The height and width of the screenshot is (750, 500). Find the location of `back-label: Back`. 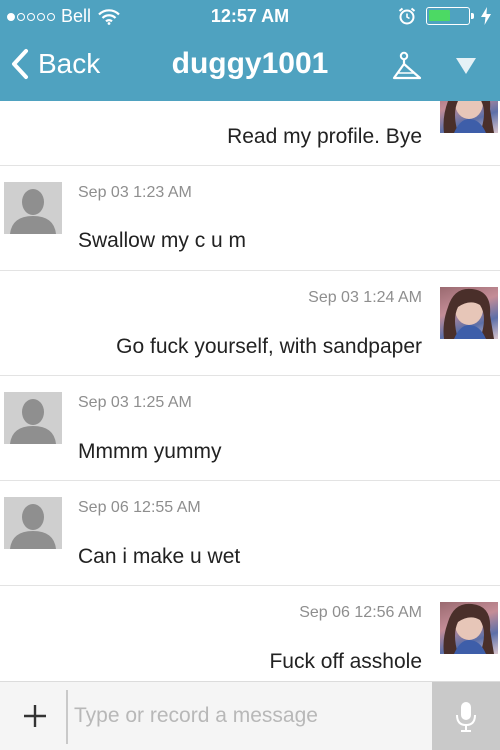

back-label: Back is located at coordinates (69, 63).